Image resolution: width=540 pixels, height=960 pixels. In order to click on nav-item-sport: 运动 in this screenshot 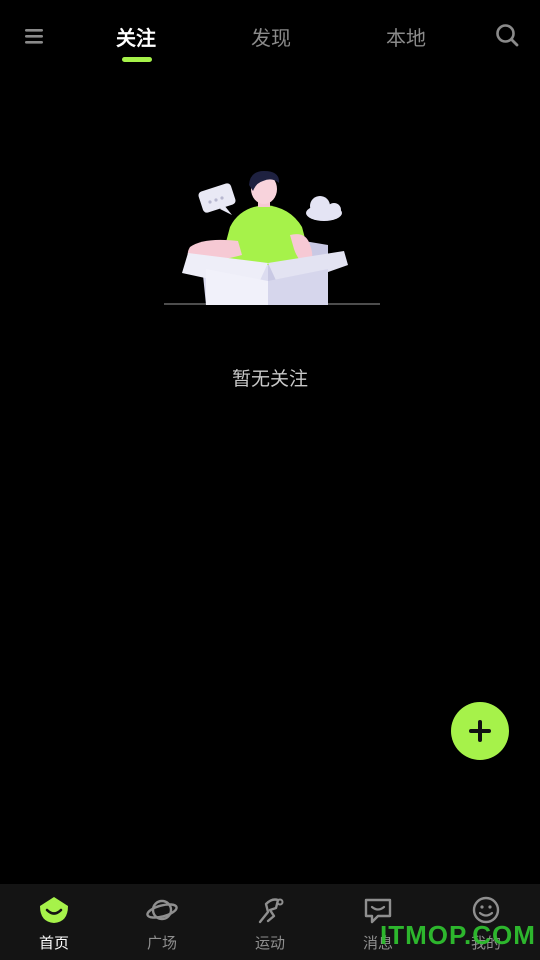, I will do `click(270, 922)`.